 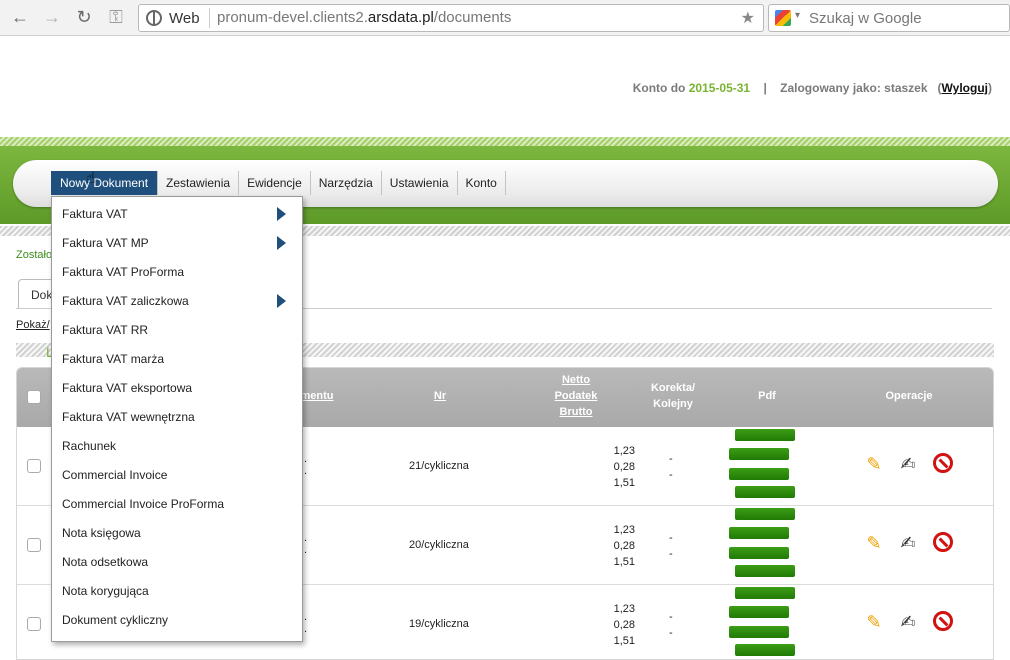 What do you see at coordinates (439, 545) in the screenshot?
I see `row-number: 20/cykliczna` at bounding box center [439, 545].